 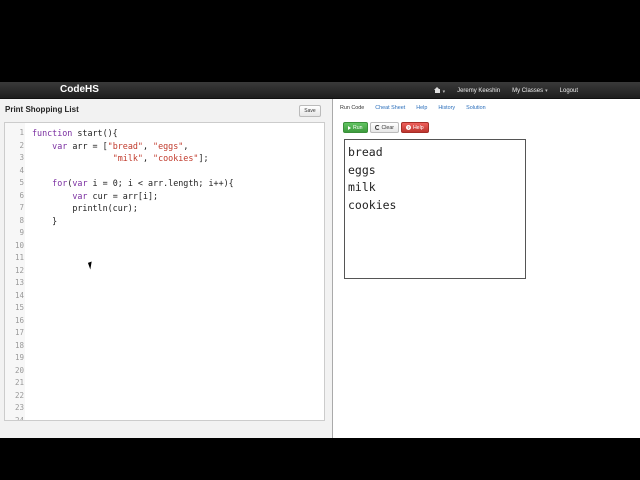 What do you see at coordinates (446, 108) in the screenshot?
I see `tab-history: History` at bounding box center [446, 108].